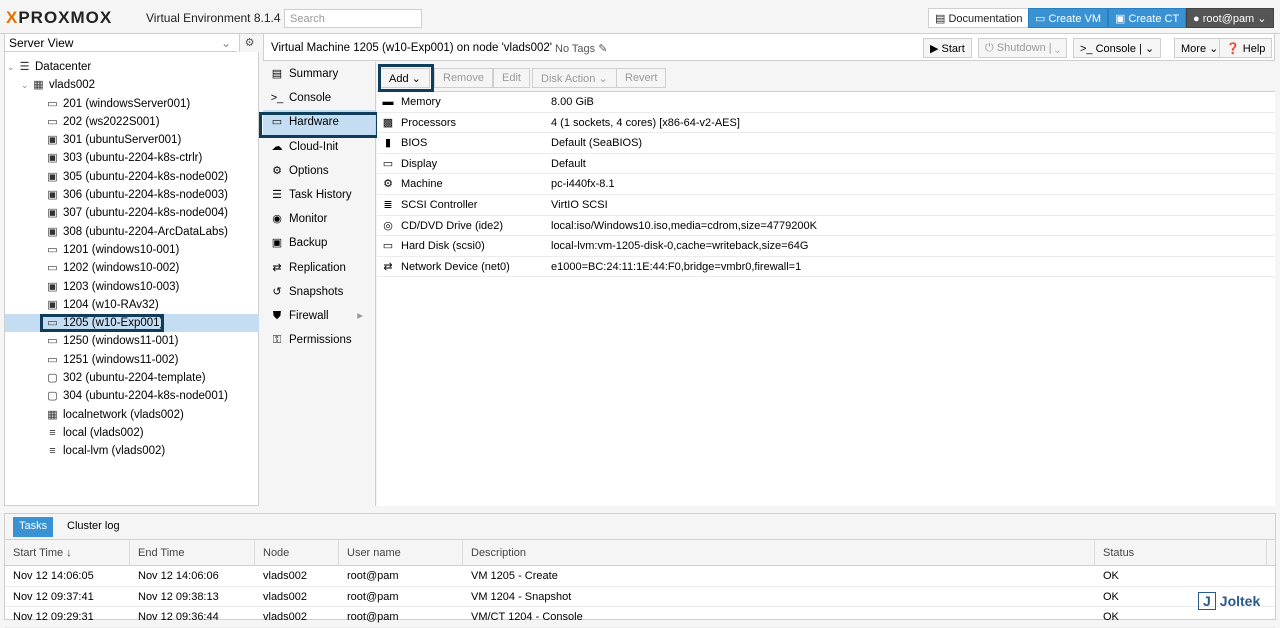 The height and width of the screenshot is (628, 1280). Describe the element at coordinates (319, 171) in the screenshot. I see `nav-item-options: ⚙ Options` at that location.